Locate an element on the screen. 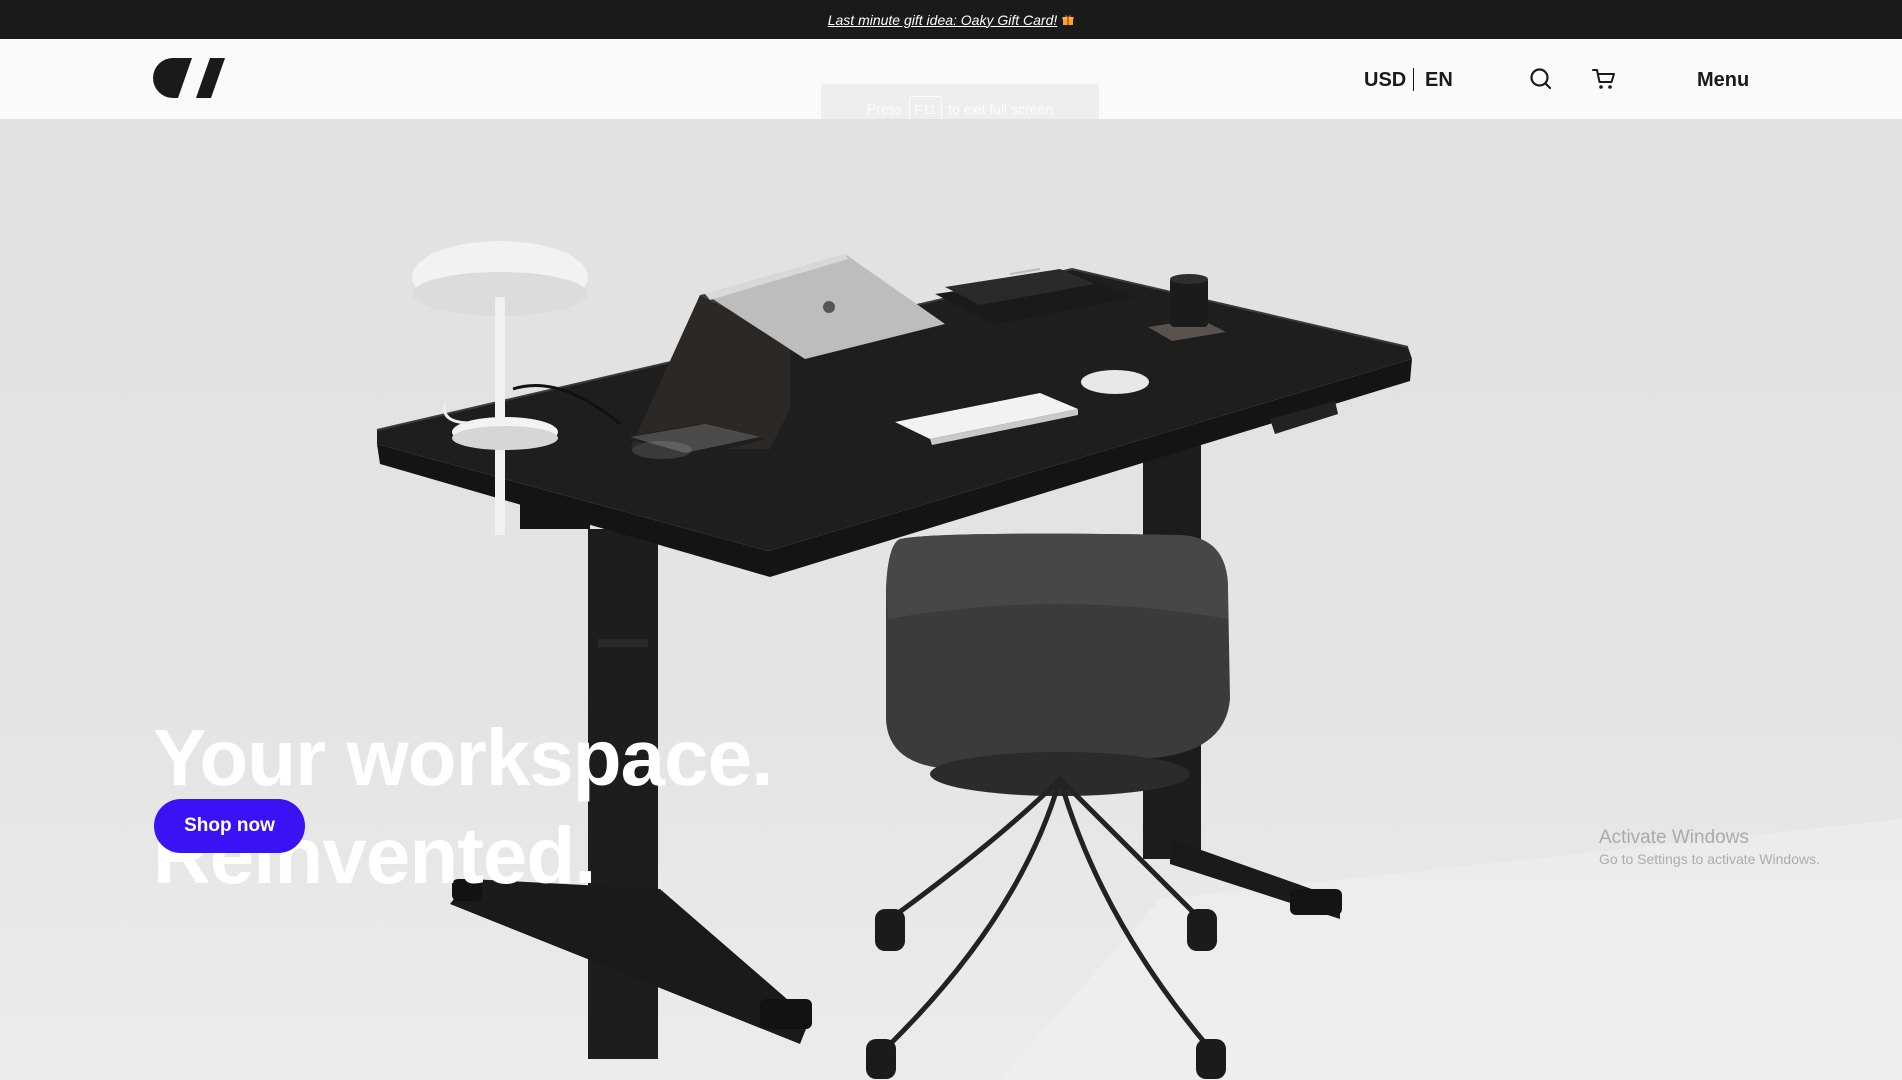 This screenshot has height=1080, width=1902. toast-rest-text: to exit full screen is located at coordinates (1001, 109).